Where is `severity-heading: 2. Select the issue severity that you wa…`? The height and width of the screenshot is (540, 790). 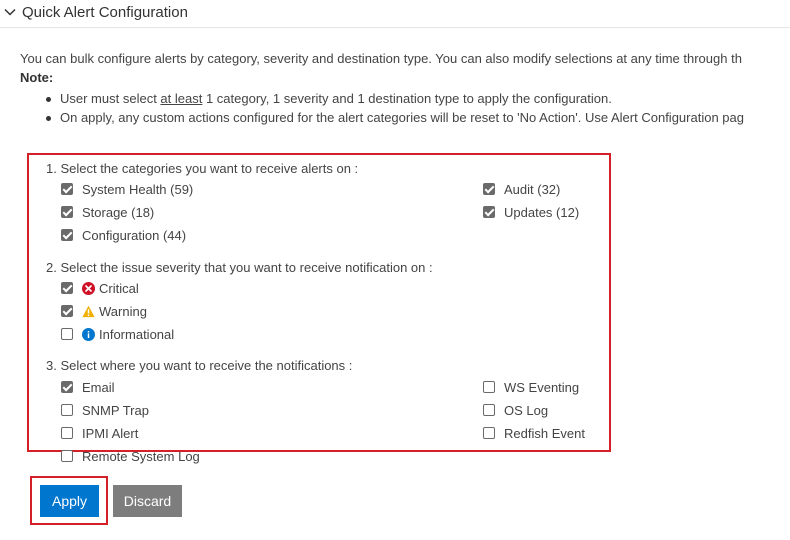 severity-heading: 2. Select the issue severity that you wa… is located at coordinates (239, 267).